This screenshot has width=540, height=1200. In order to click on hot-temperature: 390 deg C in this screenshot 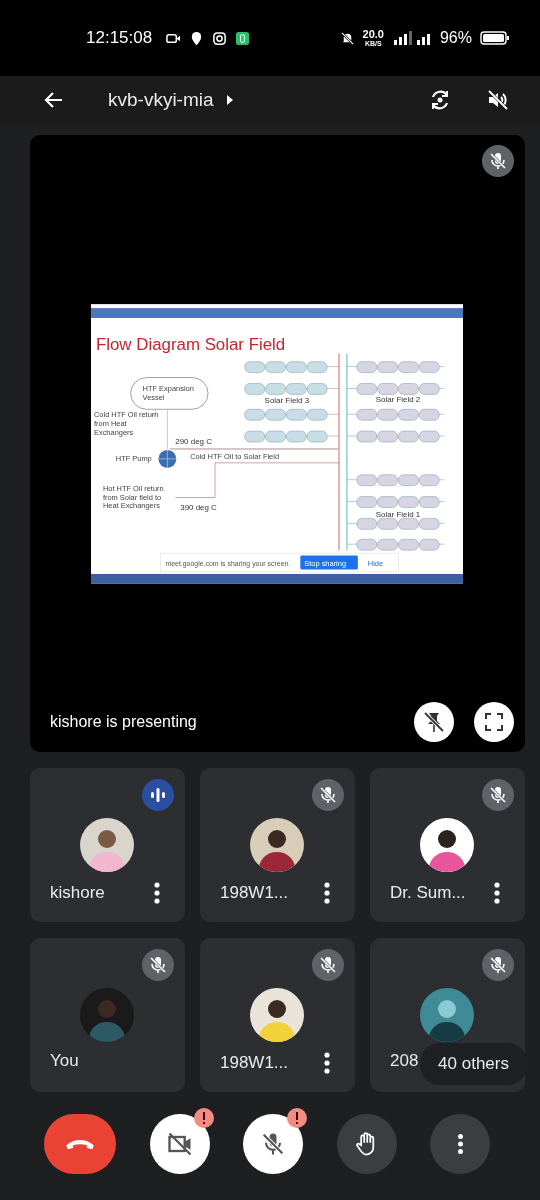, I will do `click(198, 508)`.